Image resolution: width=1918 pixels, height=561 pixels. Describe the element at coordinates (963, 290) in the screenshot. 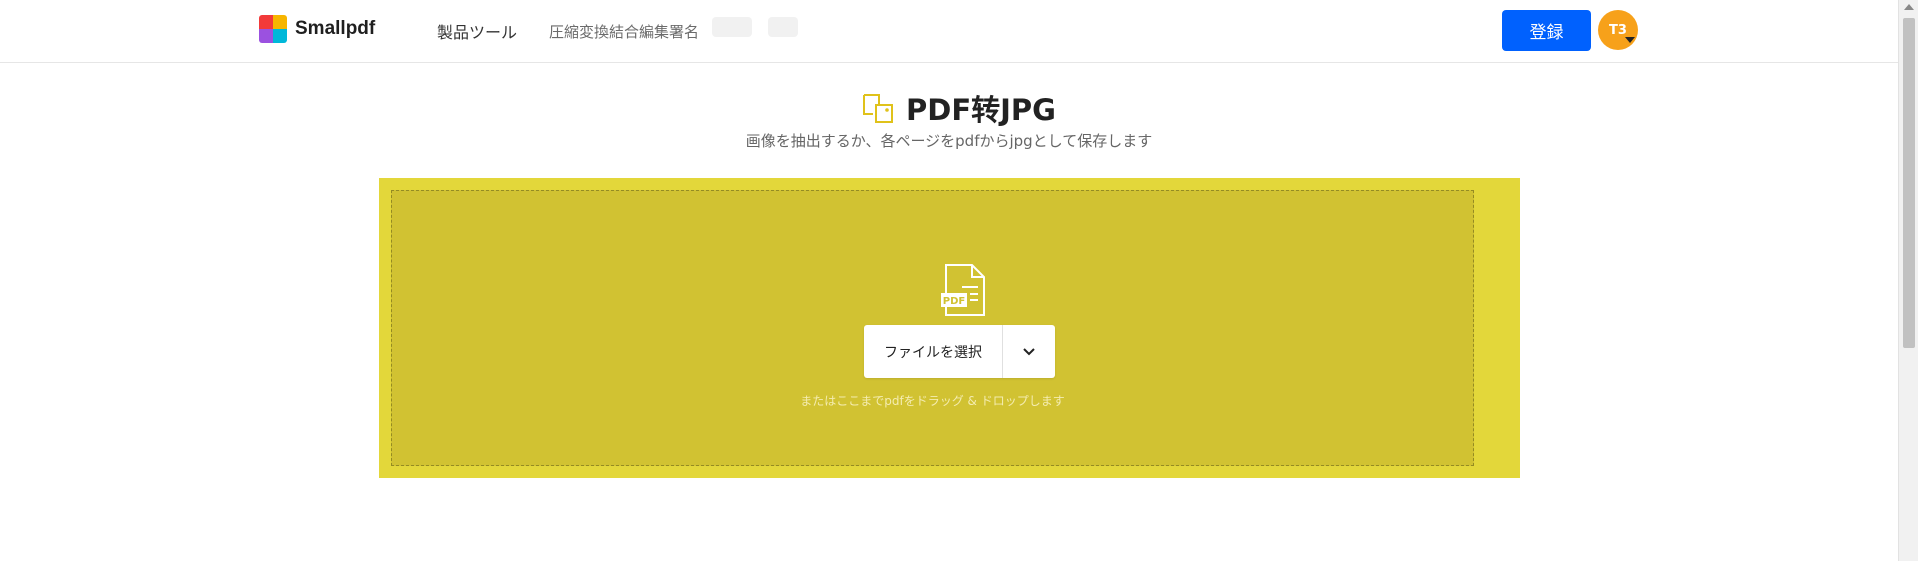

I see `pdf-file-icon: PDF` at that location.